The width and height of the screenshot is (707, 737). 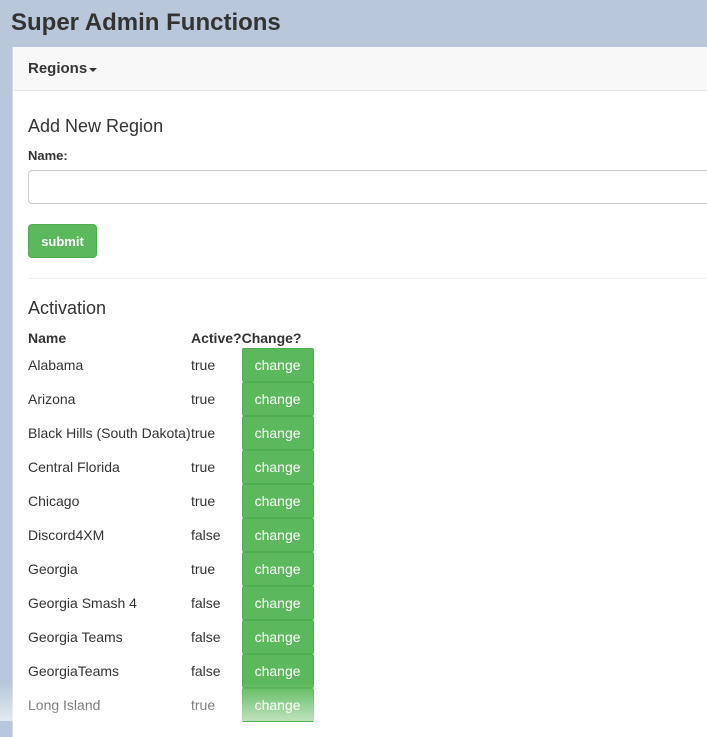 What do you see at coordinates (171, 338) in the screenshot?
I see `table-header-row: Name Active? Change?` at bounding box center [171, 338].